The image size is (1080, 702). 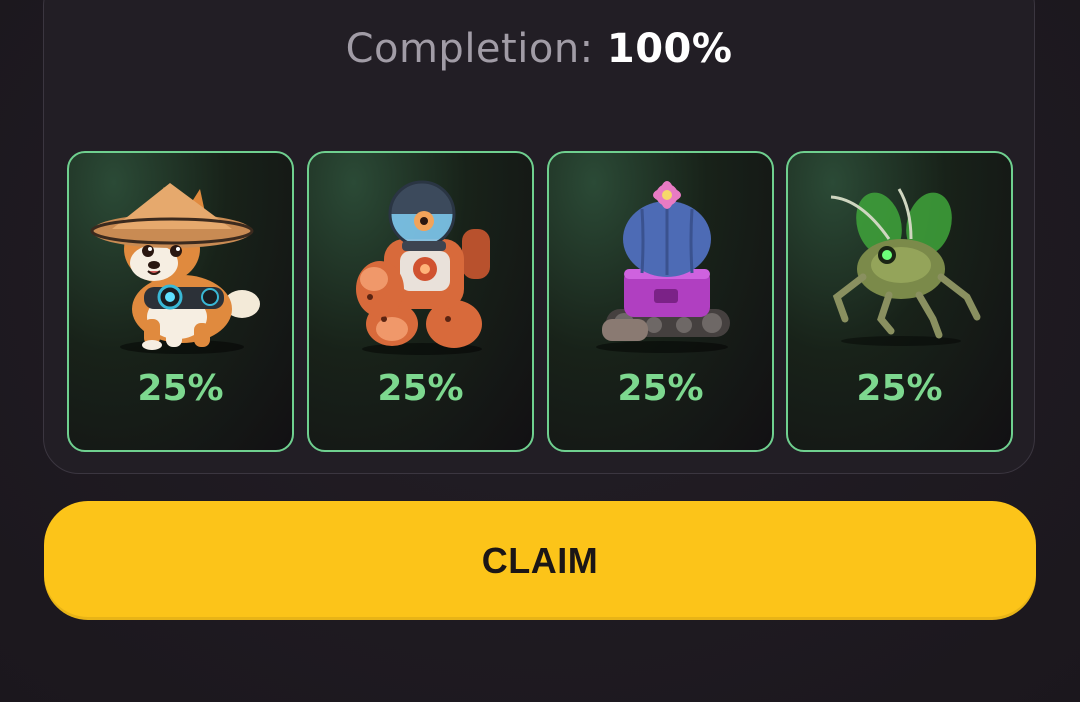 I want to click on completion-label: Completion:, so click(x=469, y=49).